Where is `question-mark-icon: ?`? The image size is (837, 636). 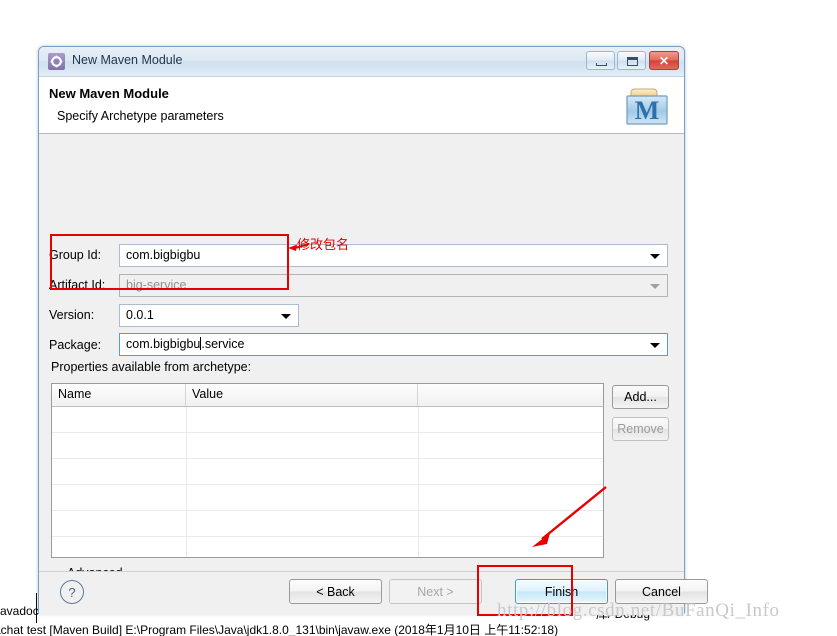
question-mark-icon: ? is located at coordinates (72, 592).